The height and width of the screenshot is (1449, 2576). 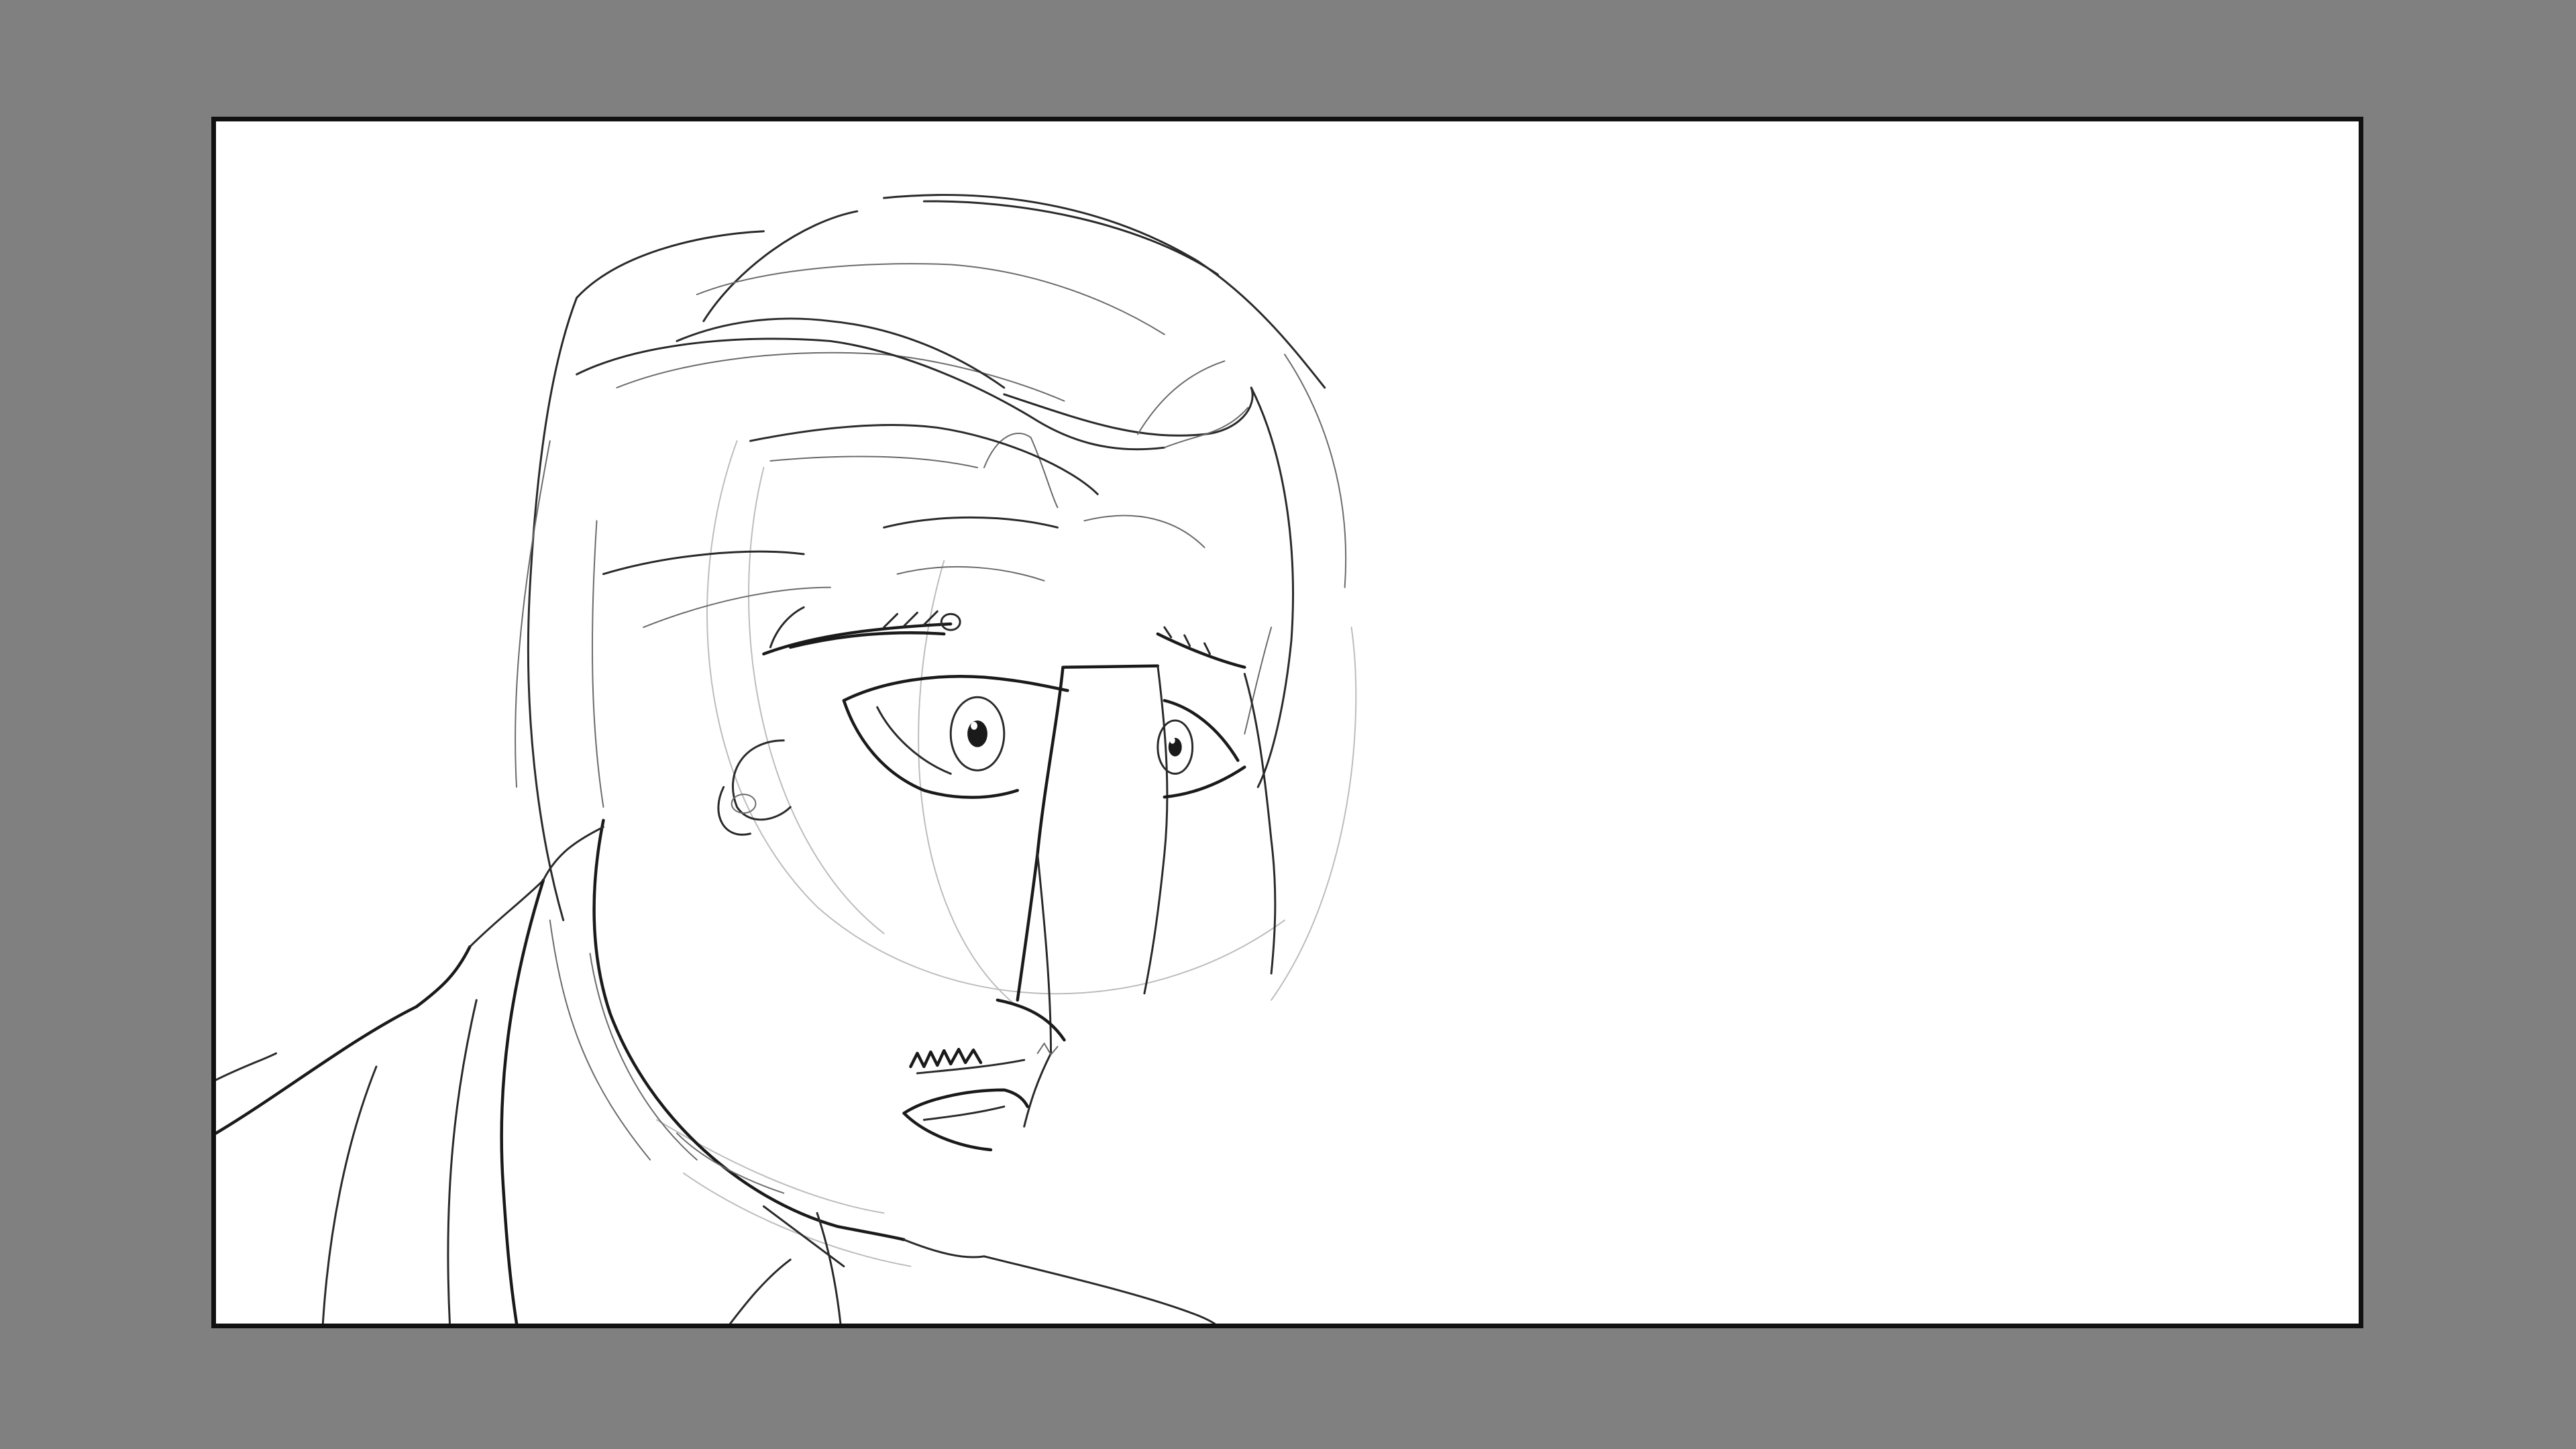 I want to click on collar-and-shoulders, so click(x=716, y=1075).